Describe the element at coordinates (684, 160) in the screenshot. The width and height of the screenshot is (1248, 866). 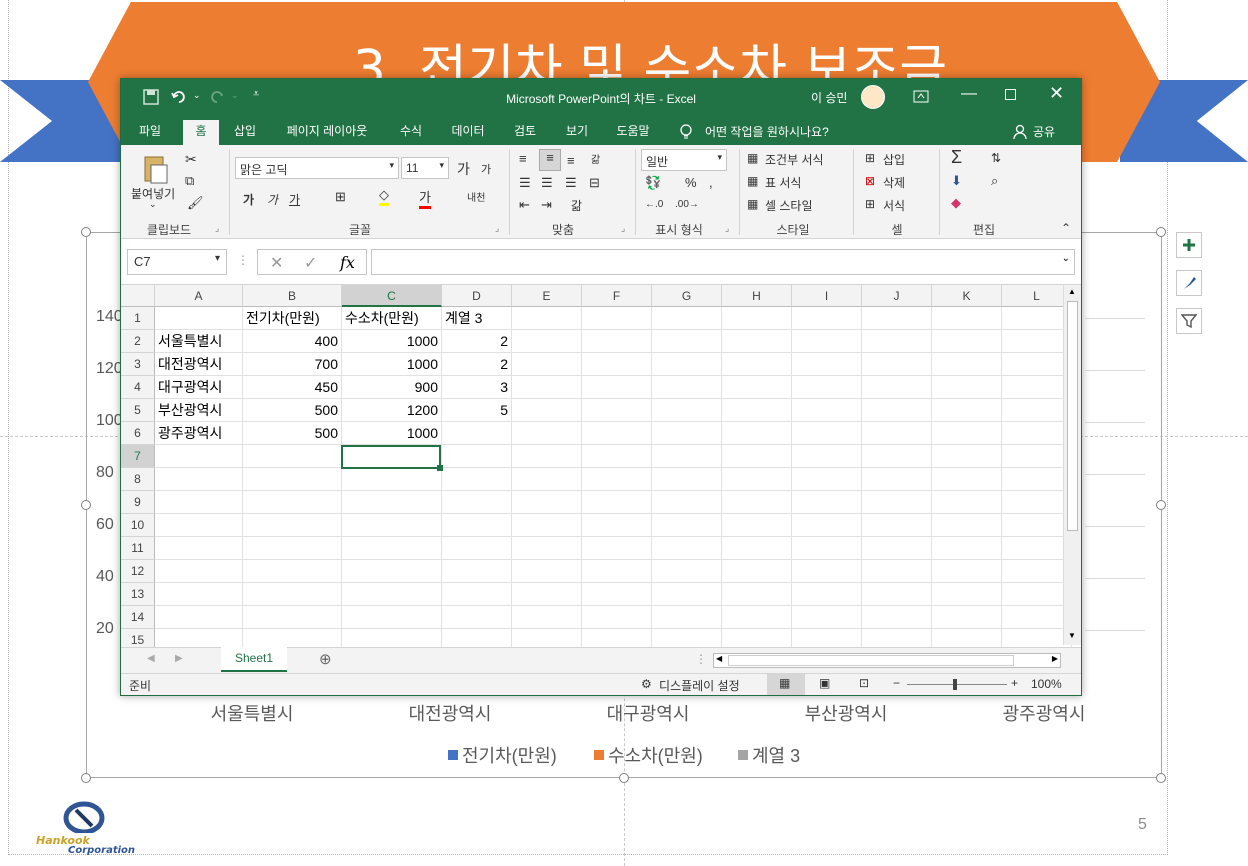
I see `number-format-select: 일반 ▾` at that location.